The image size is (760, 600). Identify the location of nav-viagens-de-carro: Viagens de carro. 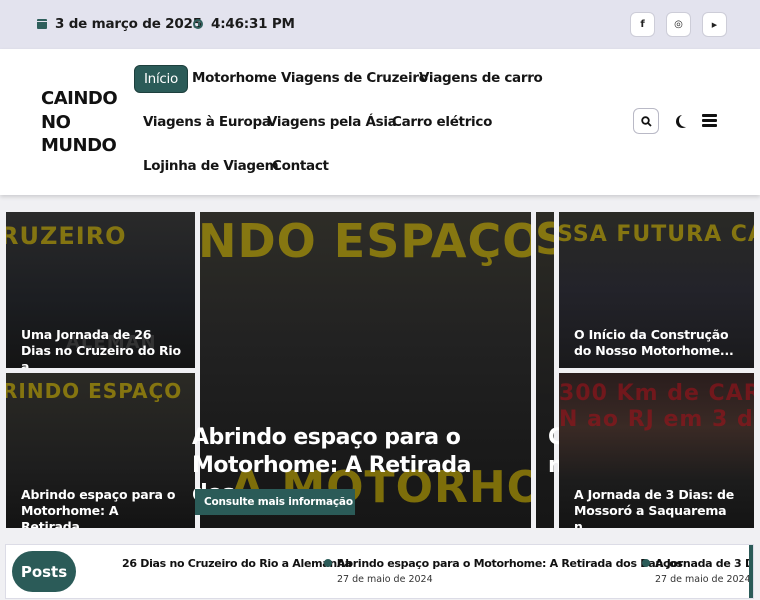
(481, 78).